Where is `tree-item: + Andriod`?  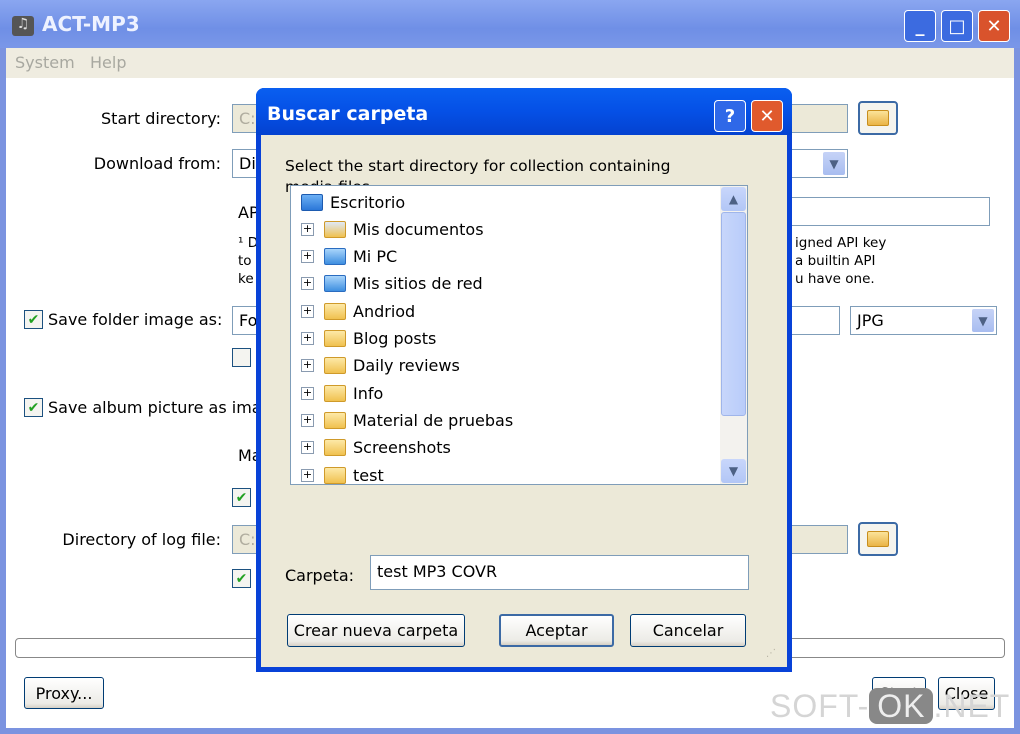
tree-item: + Andriod is located at coordinates (358, 311).